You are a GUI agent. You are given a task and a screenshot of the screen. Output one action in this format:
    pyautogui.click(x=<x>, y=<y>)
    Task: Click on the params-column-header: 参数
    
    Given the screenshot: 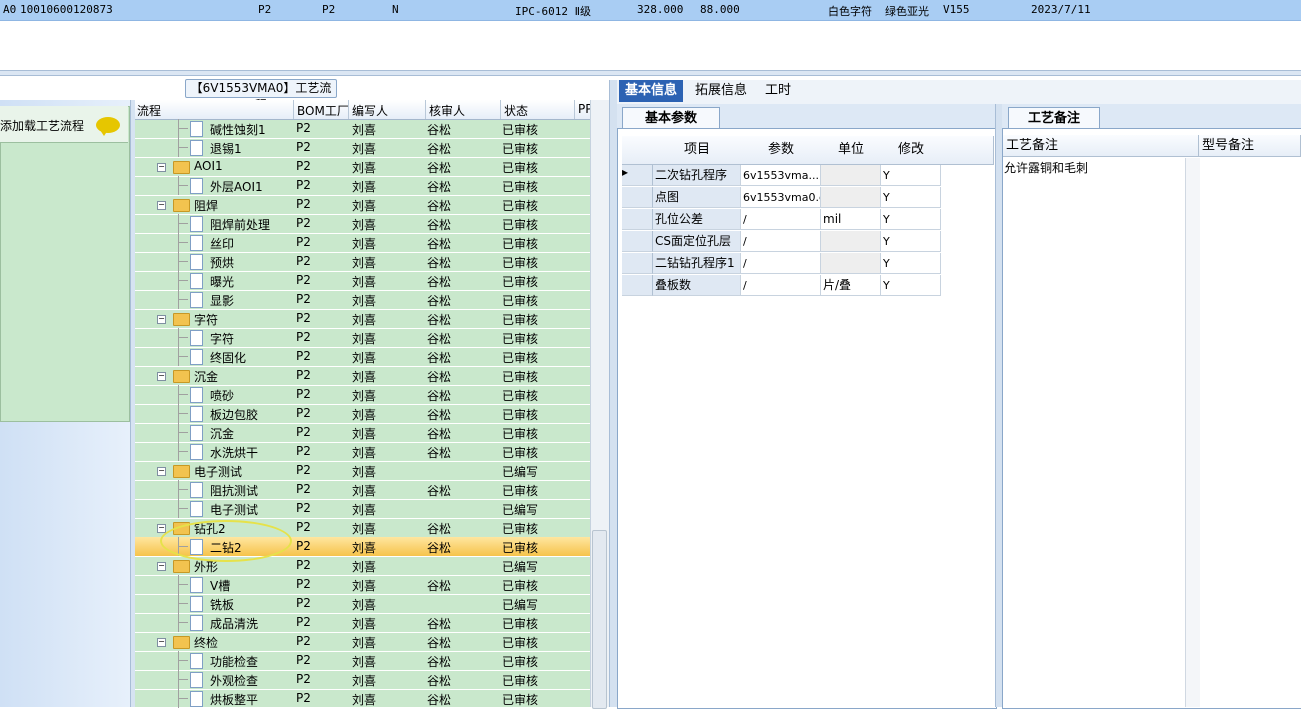 What is the action you would take?
    pyautogui.click(x=781, y=150)
    